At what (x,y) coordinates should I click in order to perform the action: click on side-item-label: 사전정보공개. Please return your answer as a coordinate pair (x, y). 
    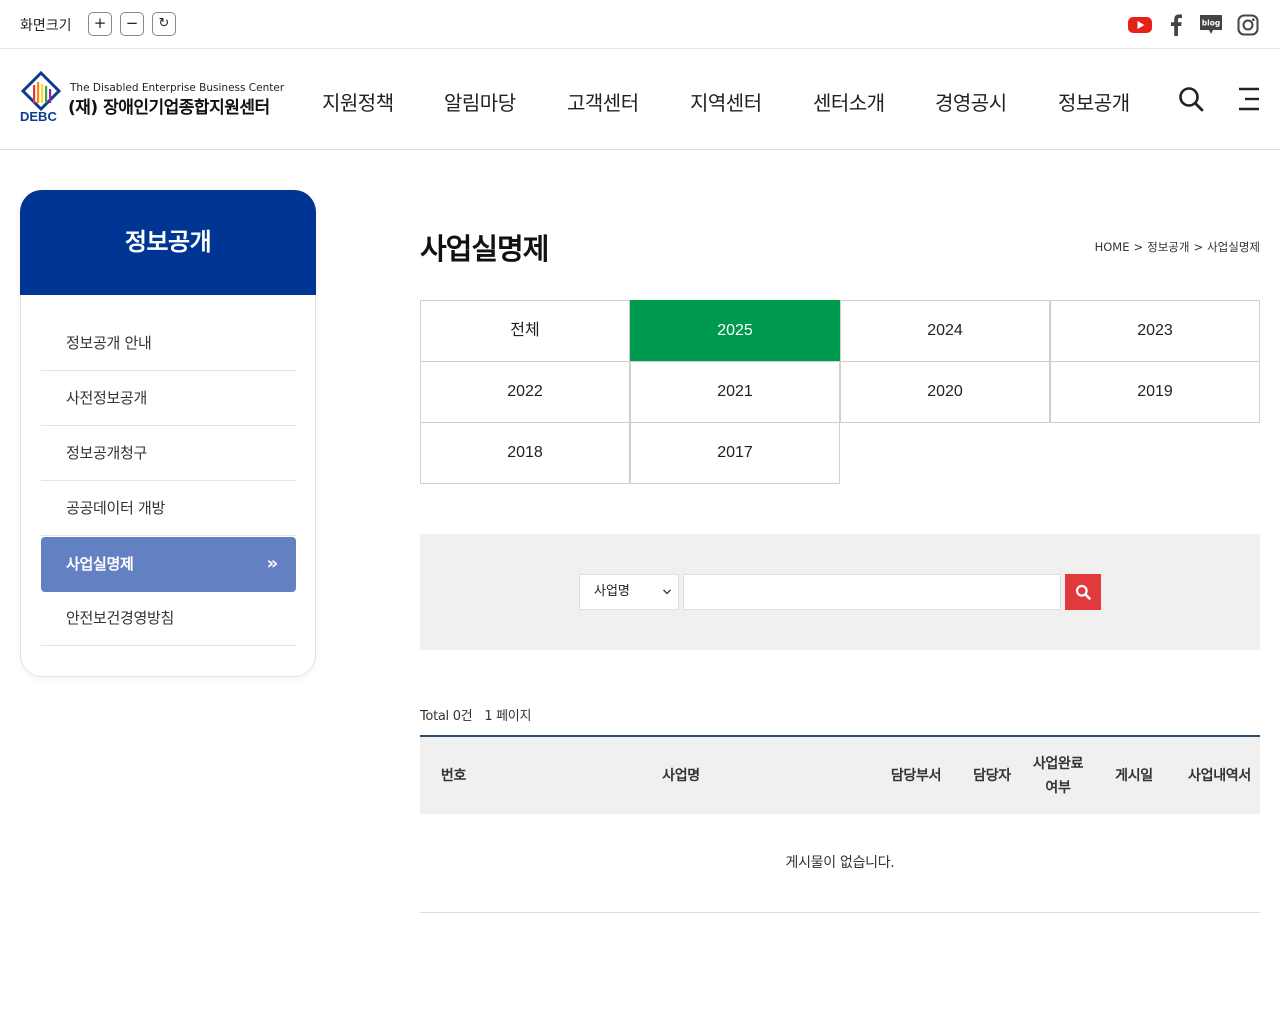
    Looking at the image, I should click on (107, 398).